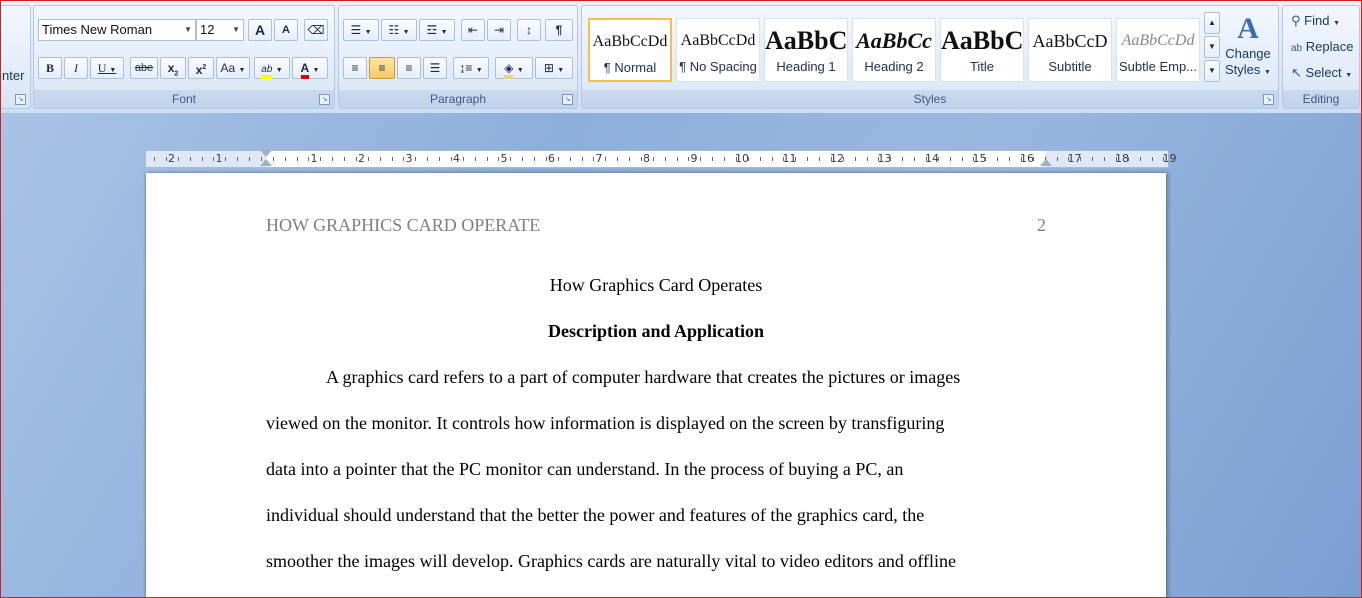  What do you see at coordinates (1046, 162) in the screenshot?
I see `right-indent-marker` at bounding box center [1046, 162].